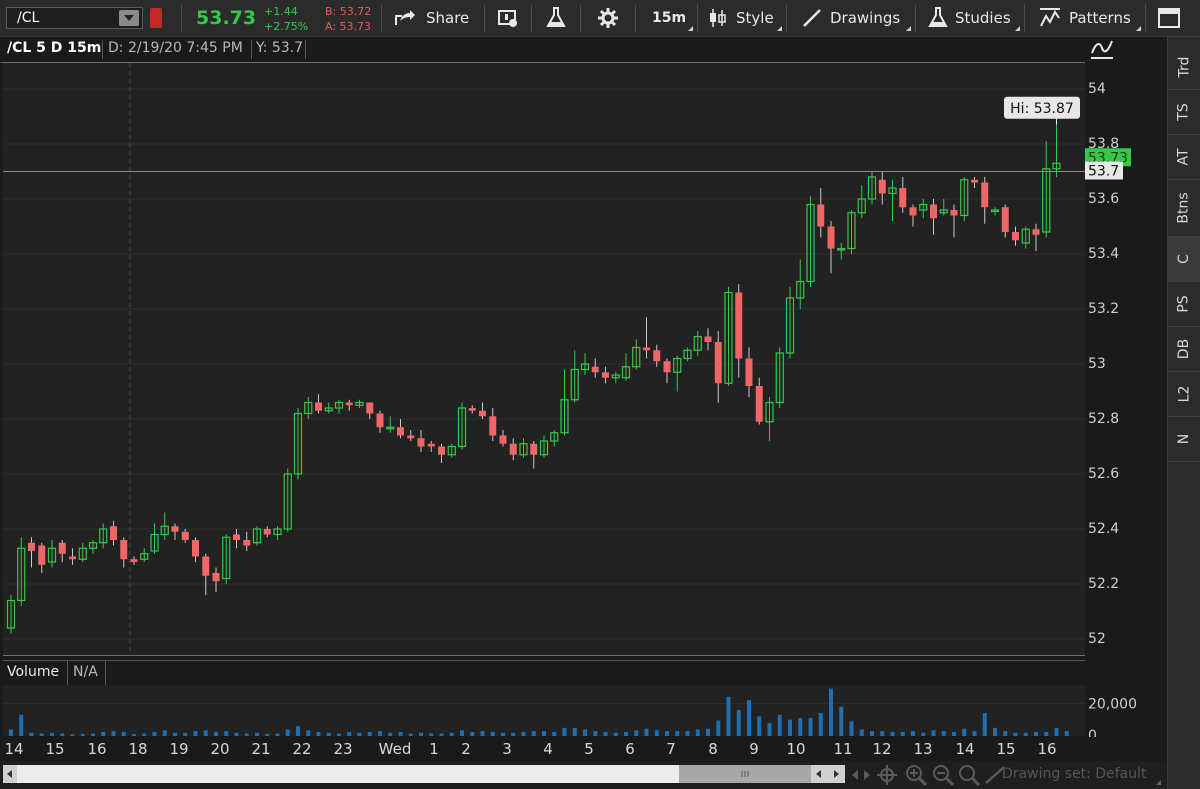  I want to click on drawings-button: Drawings, so click(851, 18).